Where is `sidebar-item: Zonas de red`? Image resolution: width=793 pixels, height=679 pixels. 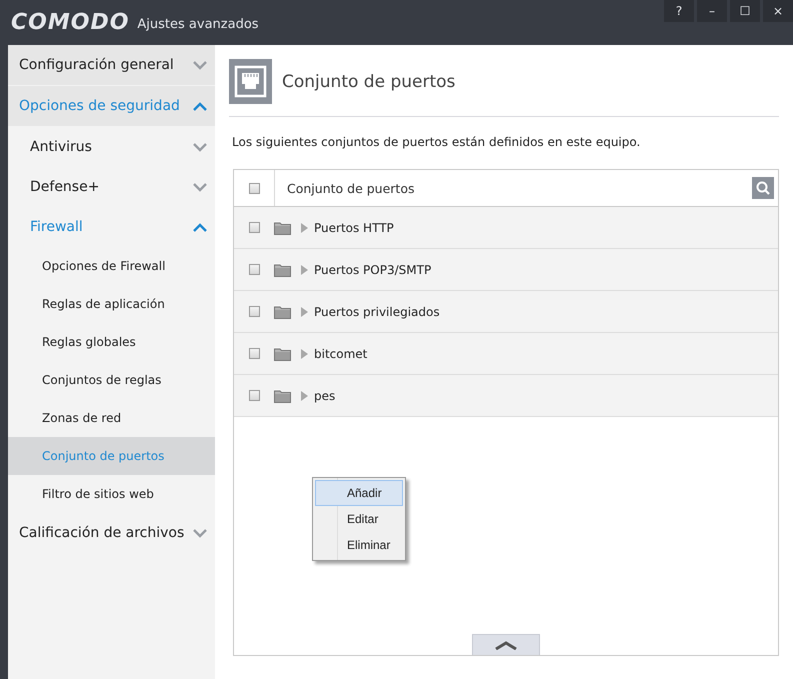
sidebar-item: Zonas de red is located at coordinates (111, 418).